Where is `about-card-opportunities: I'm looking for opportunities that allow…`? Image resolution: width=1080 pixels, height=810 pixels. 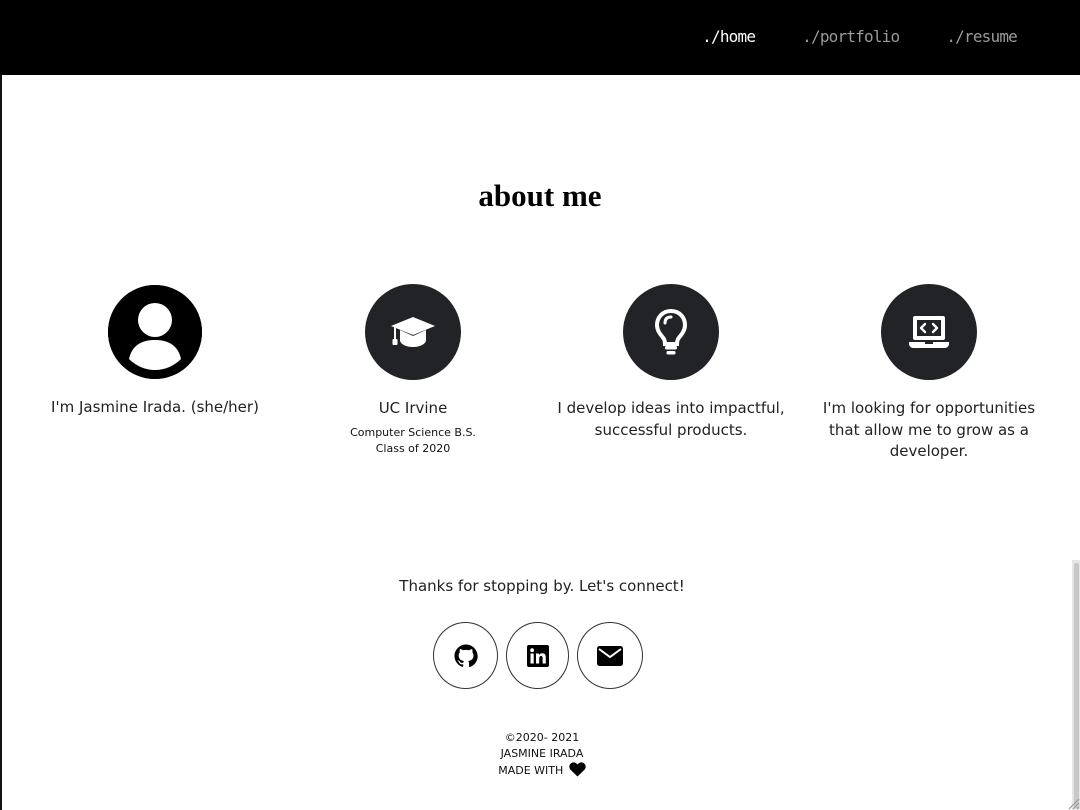 about-card-opportunities: I'm looking for opportunities that allow… is located at coordinates (929, 373).